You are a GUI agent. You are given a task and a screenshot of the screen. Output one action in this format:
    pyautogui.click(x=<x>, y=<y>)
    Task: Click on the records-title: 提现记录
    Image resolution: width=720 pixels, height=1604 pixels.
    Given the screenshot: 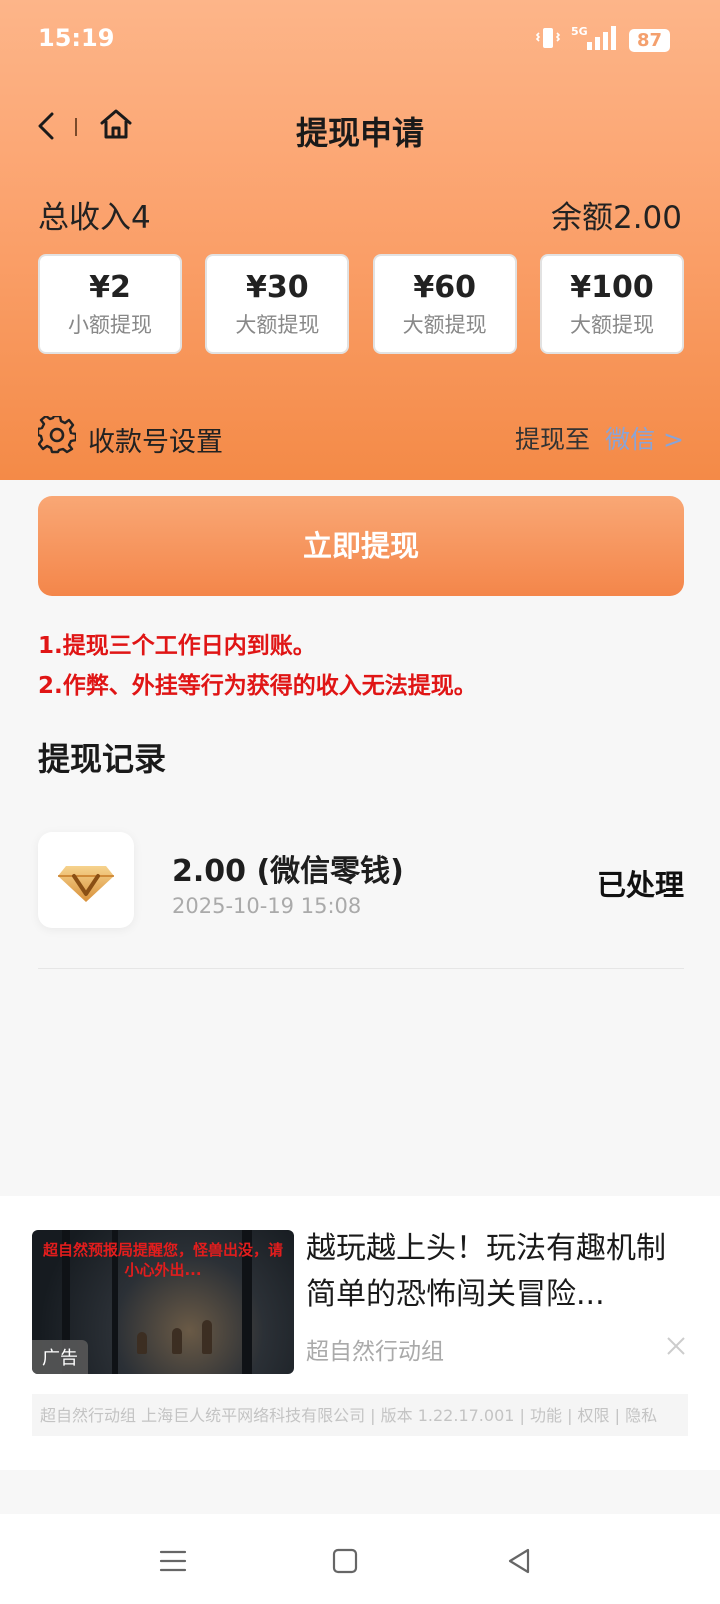 What is the action you would take?
    pyautogui.click(x=102, y=759)
    